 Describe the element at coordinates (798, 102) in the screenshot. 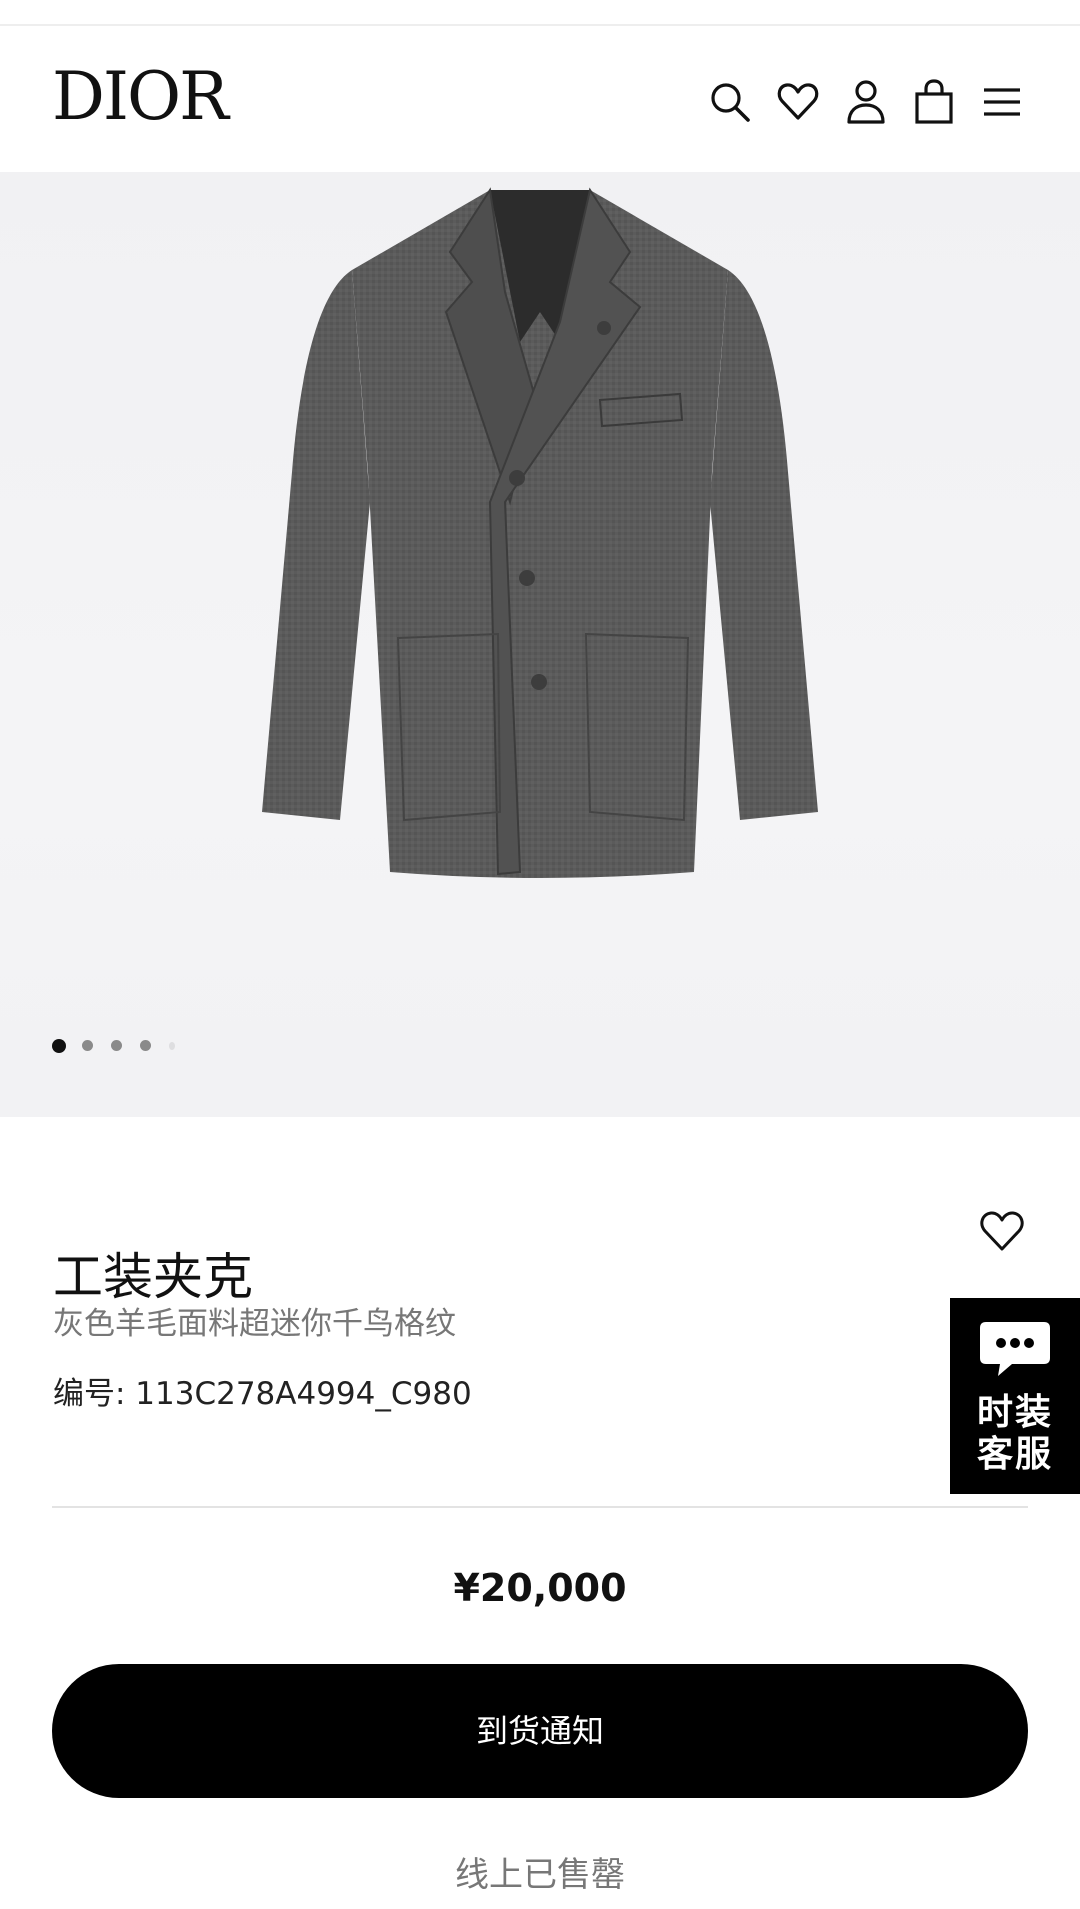

I see `heart-icon` at that location.